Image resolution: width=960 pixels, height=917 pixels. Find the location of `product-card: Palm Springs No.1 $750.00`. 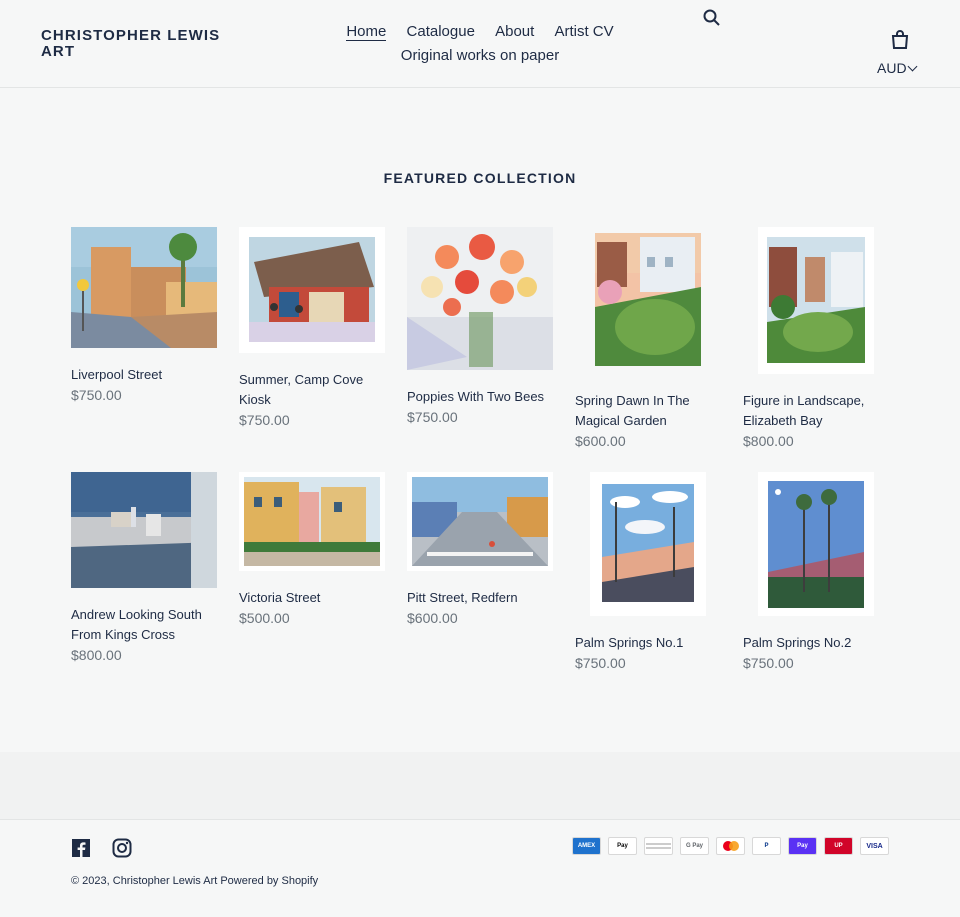

product-card: Palm Springs No.1 $750.00 is located at coordinates (648, 572).